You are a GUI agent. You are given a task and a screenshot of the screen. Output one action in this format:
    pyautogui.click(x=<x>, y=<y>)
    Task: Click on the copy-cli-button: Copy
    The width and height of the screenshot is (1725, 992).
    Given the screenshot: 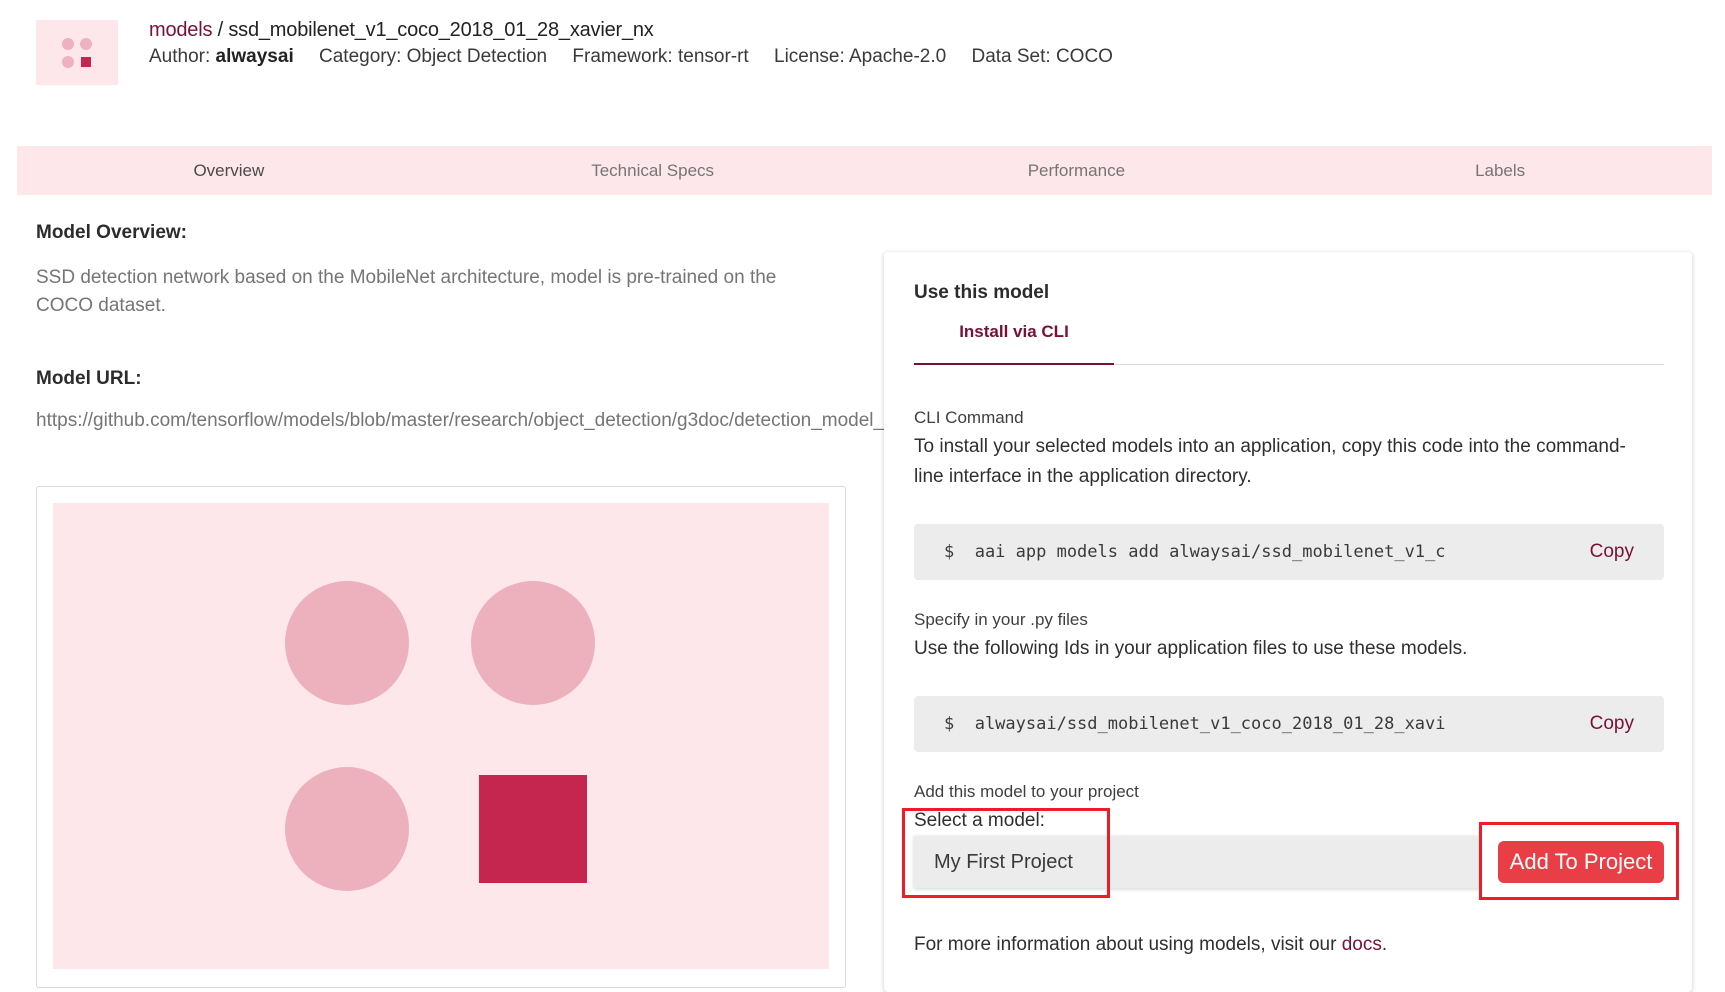 What is the action you would take?
    pyautogui.click(x=1612, y=552)
    